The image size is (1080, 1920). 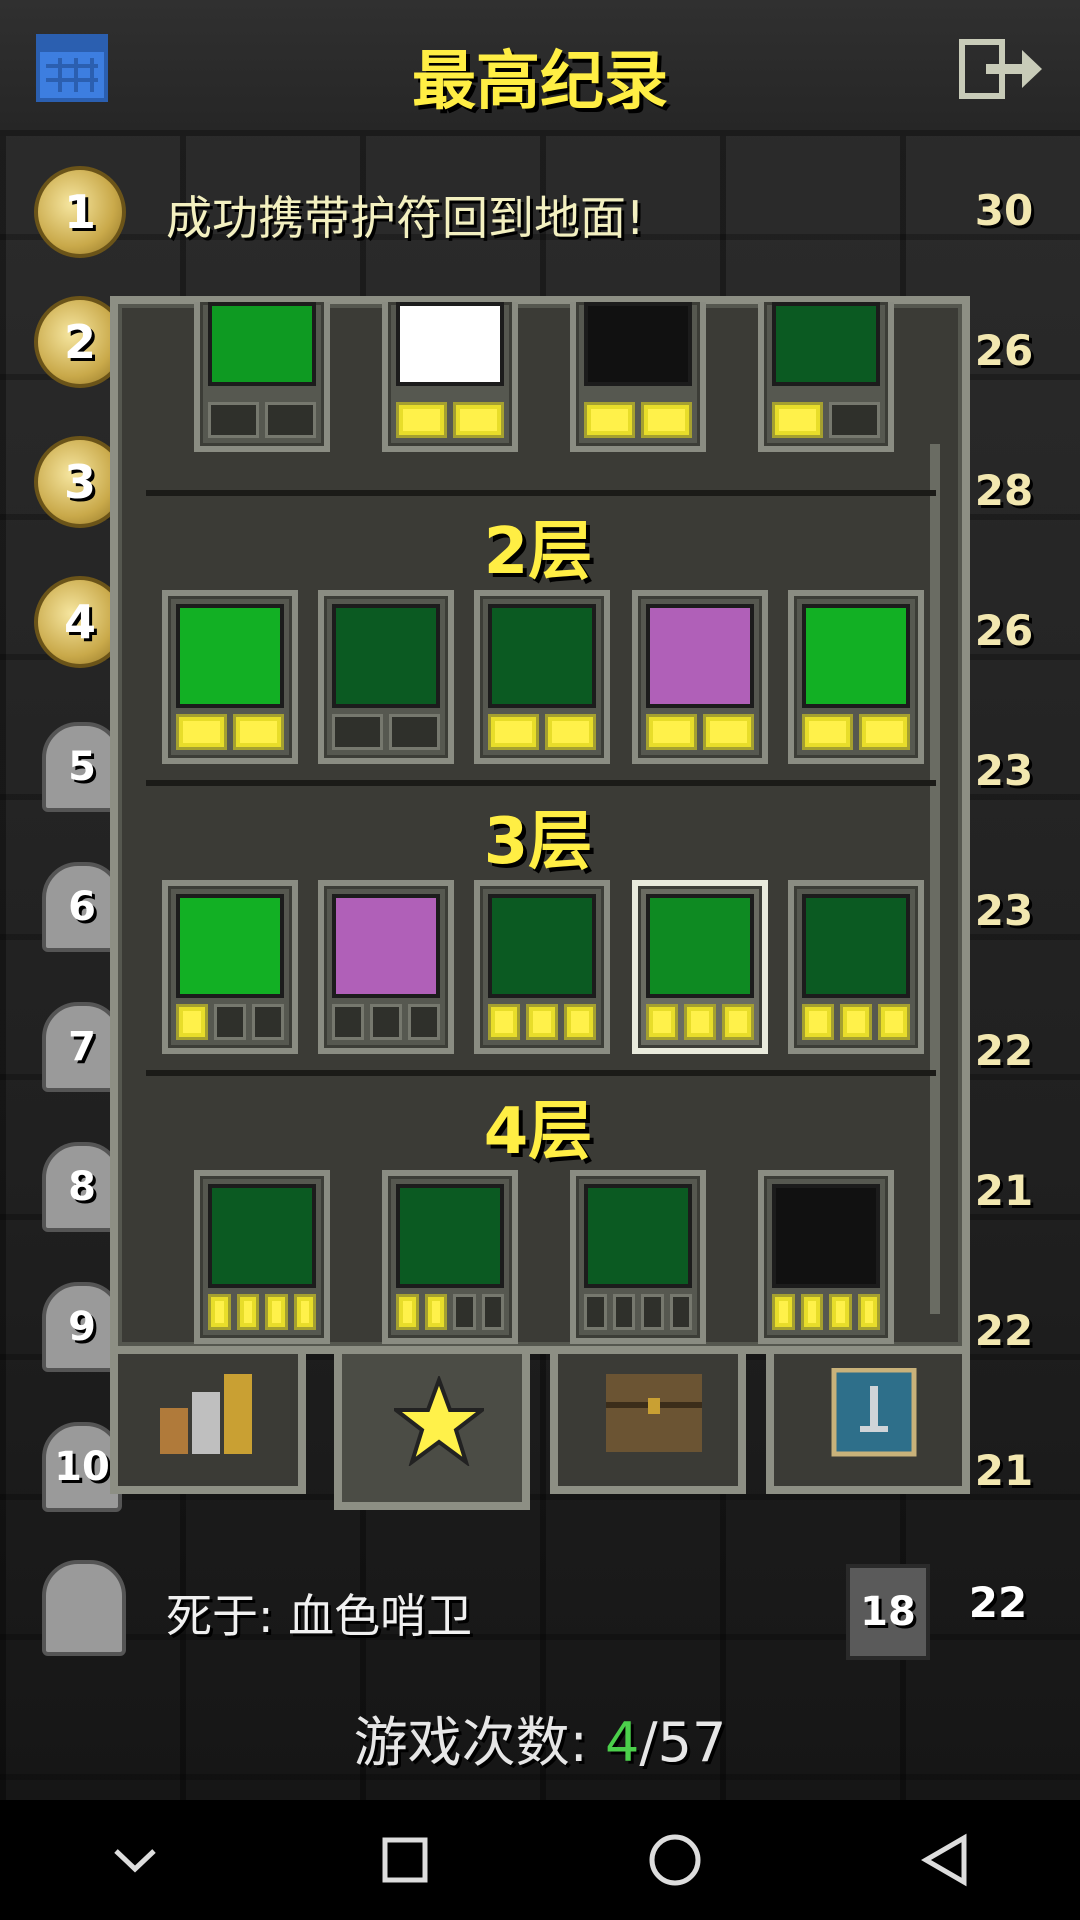 What do you see at coordinates (230, 967) in the screenshot?
I see `weapon-arrow-badge` at bounding box center [230, 967].